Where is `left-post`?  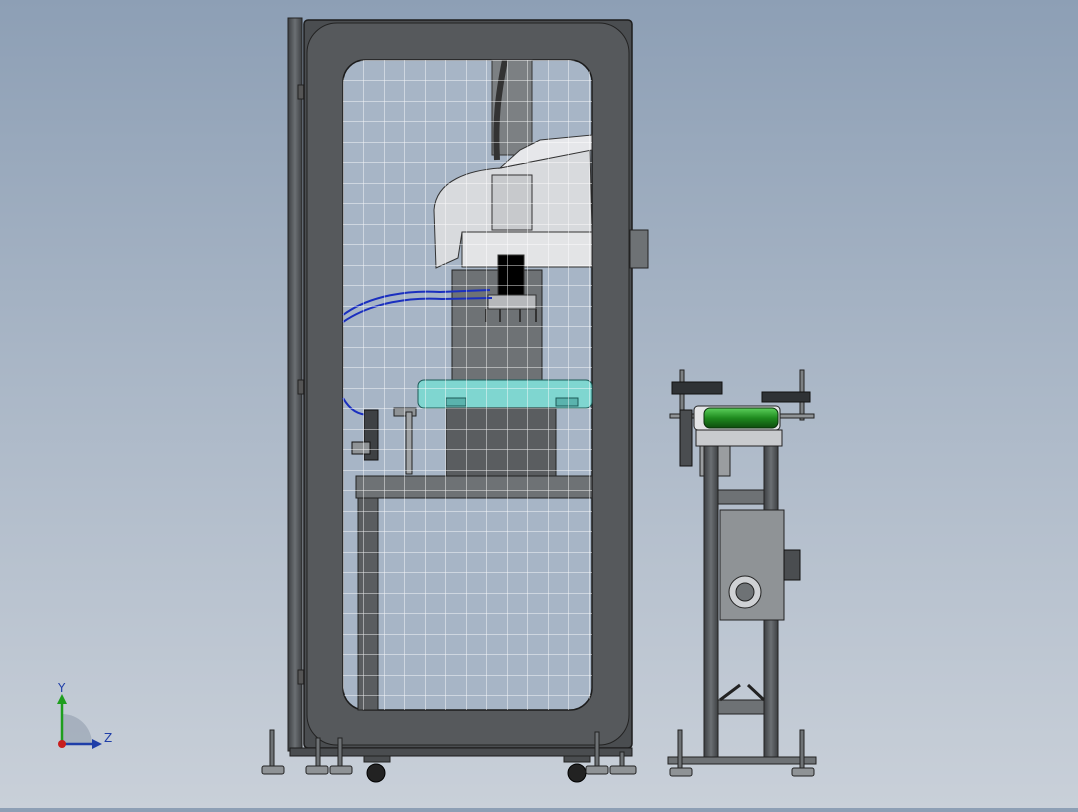 left-post is located at coordinates (296, 384).